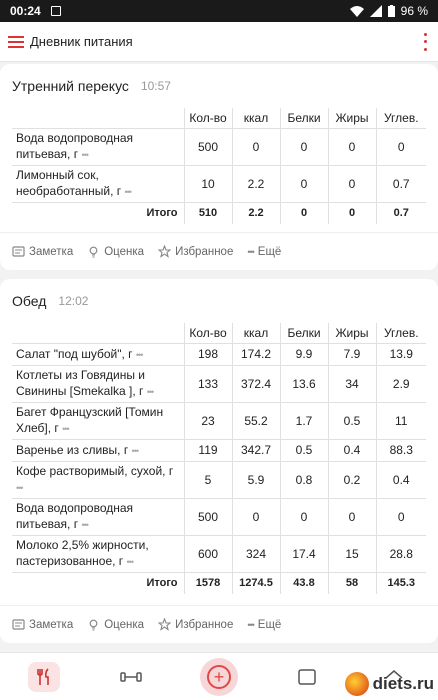 This screenshot has width=438, height=700. What do you see at coordinates (356, 684) in the screenshot?
I see `diets-logo-icon` at bounding box center [356, 684].